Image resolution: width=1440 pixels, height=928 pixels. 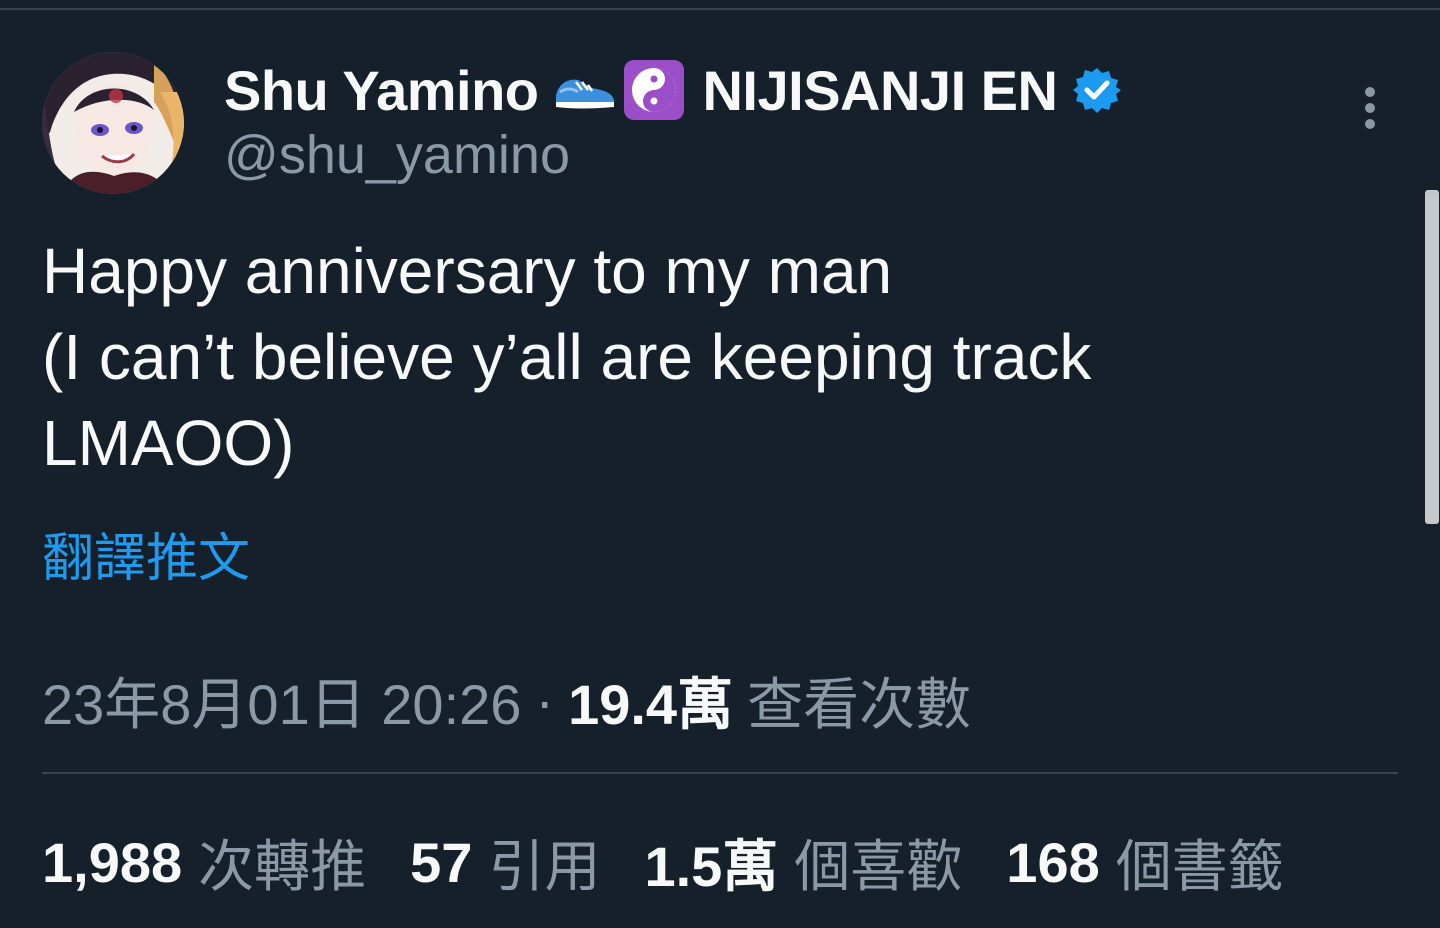 What do you see at coordinates (1370, 110) in the screenshot?
I see `more-vertical-icon` at bounding box center [1370, 110].